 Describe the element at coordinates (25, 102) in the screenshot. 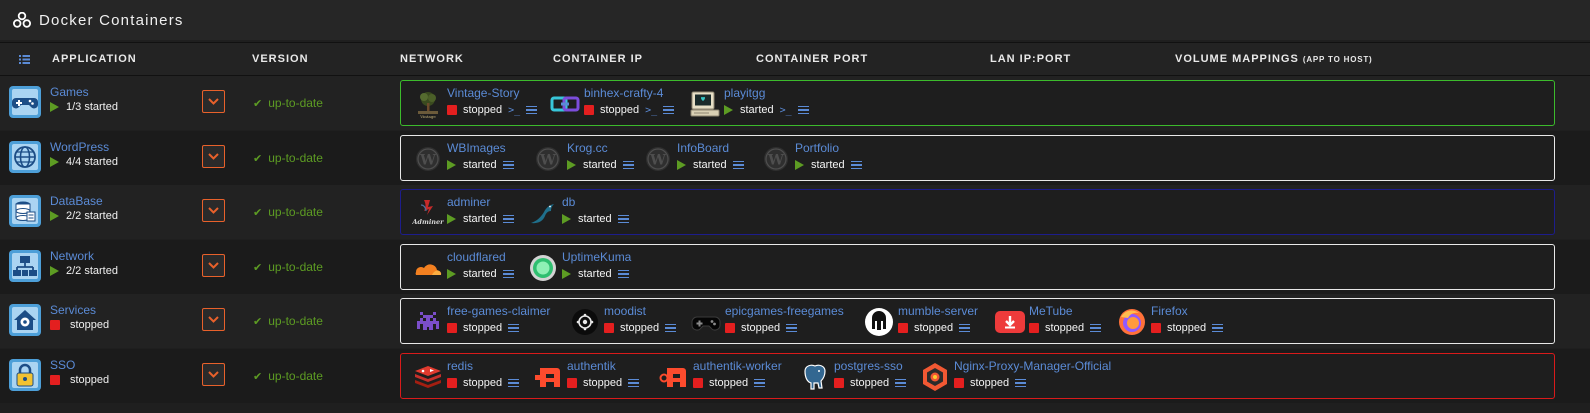

I see `gamepad-icon` at that location.